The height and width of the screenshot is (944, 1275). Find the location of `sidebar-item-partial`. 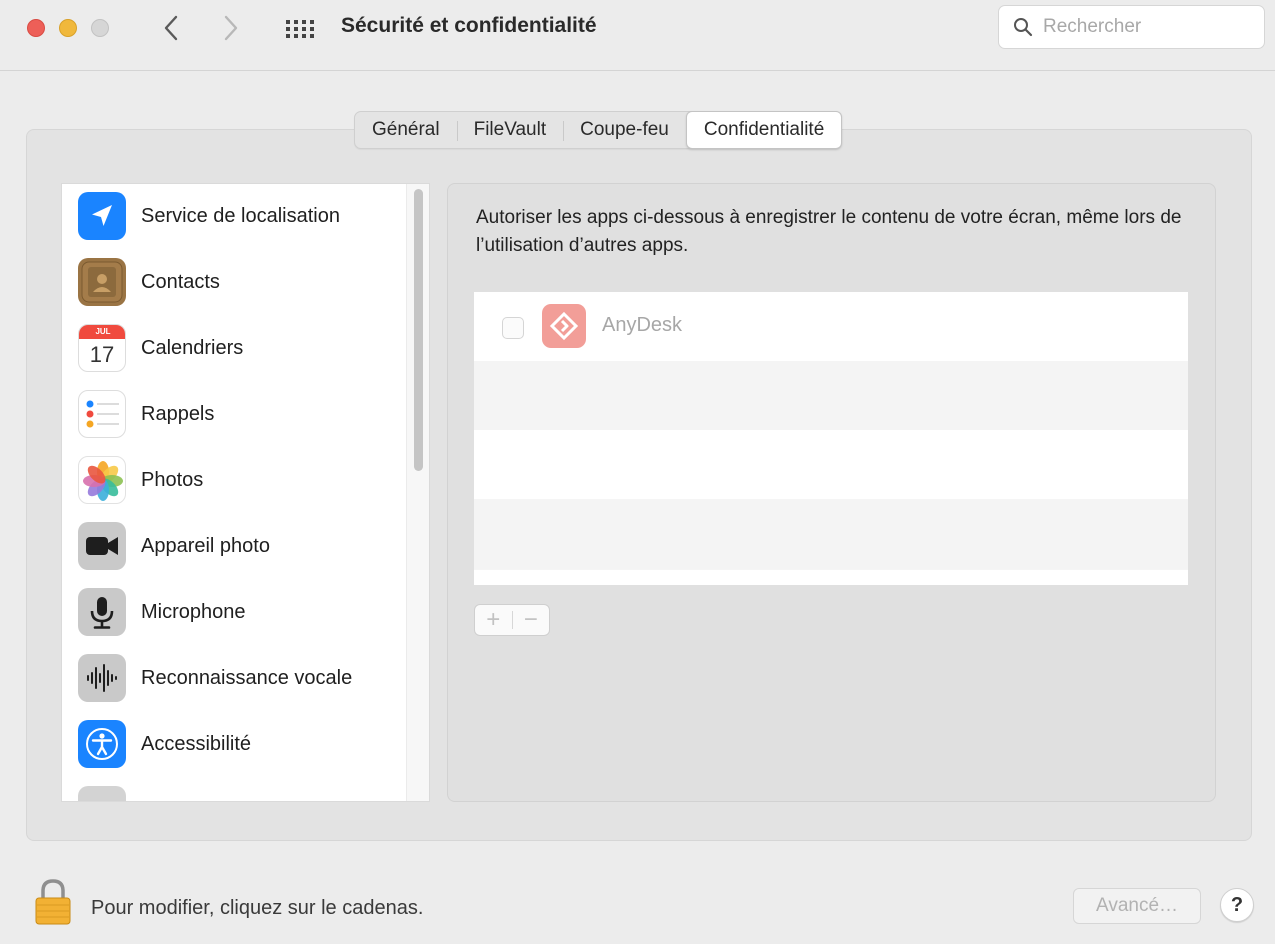

sidebar-item-partial is located at coordinates (102, 793).